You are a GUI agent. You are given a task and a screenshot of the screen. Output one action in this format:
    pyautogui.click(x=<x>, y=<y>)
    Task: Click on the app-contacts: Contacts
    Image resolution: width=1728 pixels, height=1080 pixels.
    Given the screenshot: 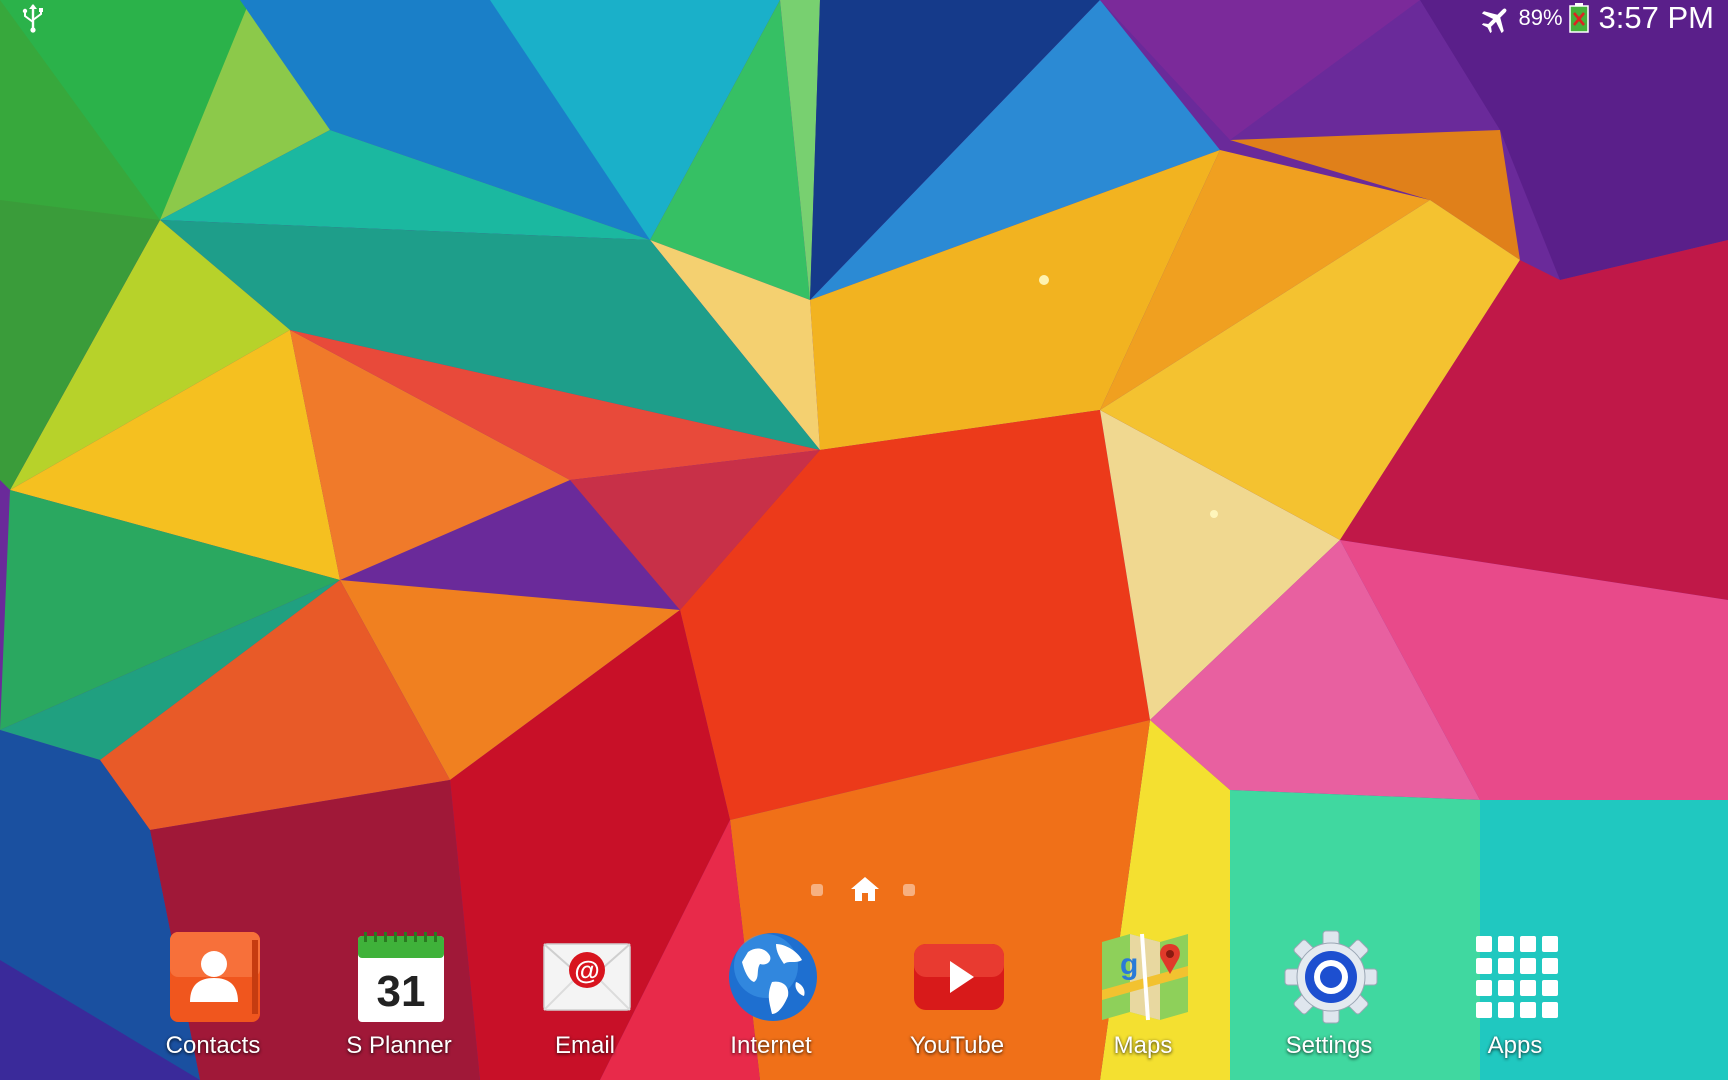 What is the action you would take?
    pyautogui.click(x=213, y=1000)
    